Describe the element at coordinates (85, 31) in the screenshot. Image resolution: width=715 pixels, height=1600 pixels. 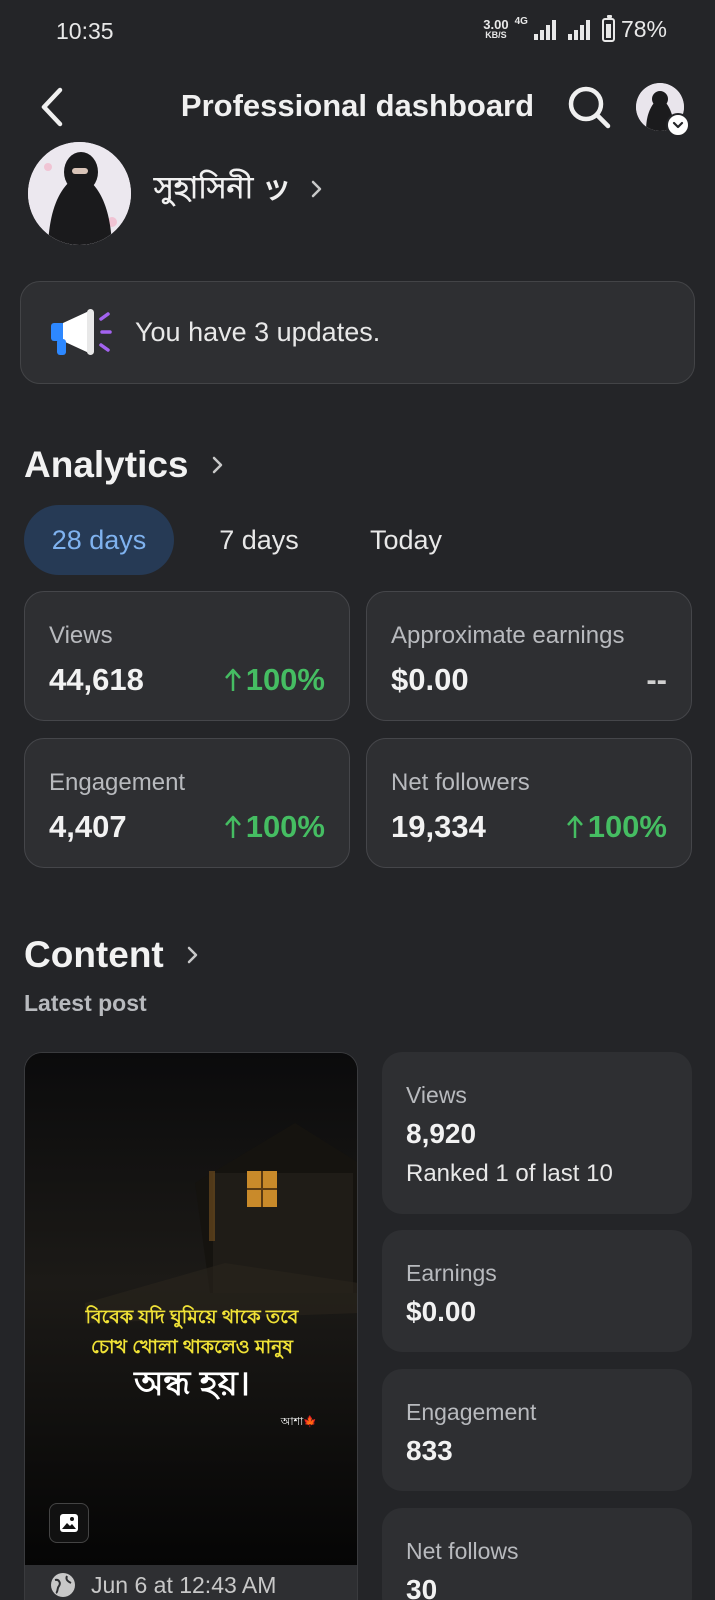
I see `status-time: 10:35` at that location.